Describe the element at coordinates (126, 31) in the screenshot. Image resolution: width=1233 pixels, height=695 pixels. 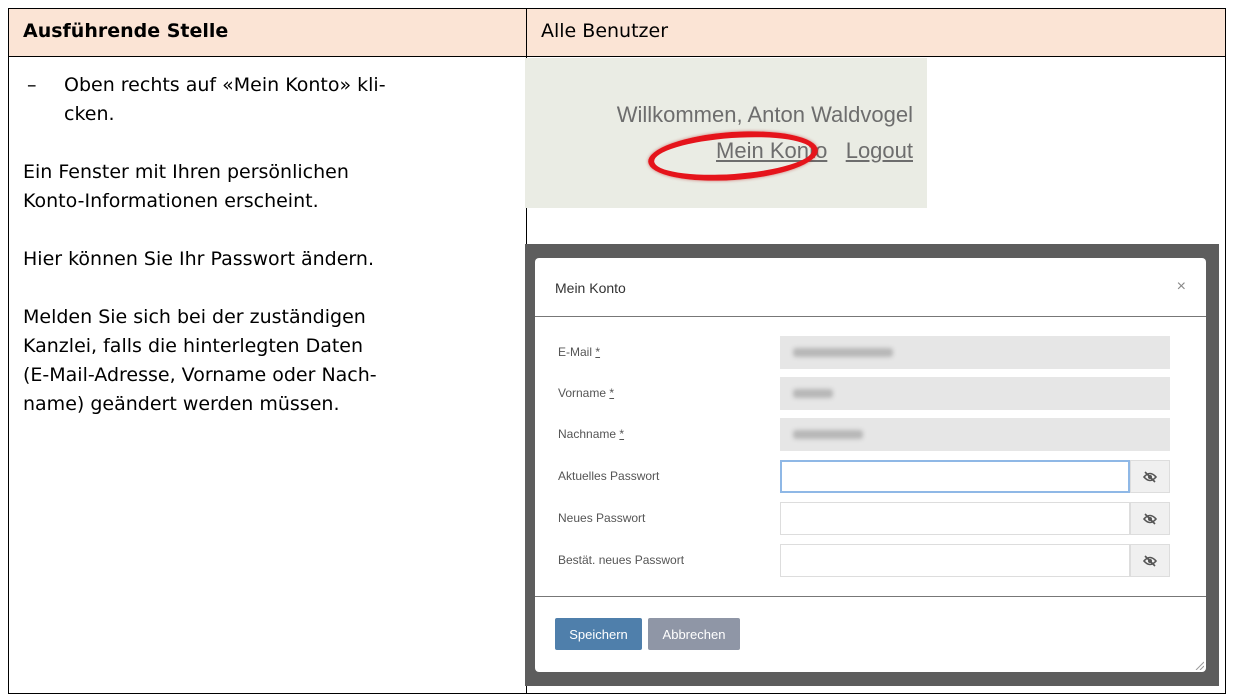
I see `header-executing-party: Ausführende Stelle` at that location.